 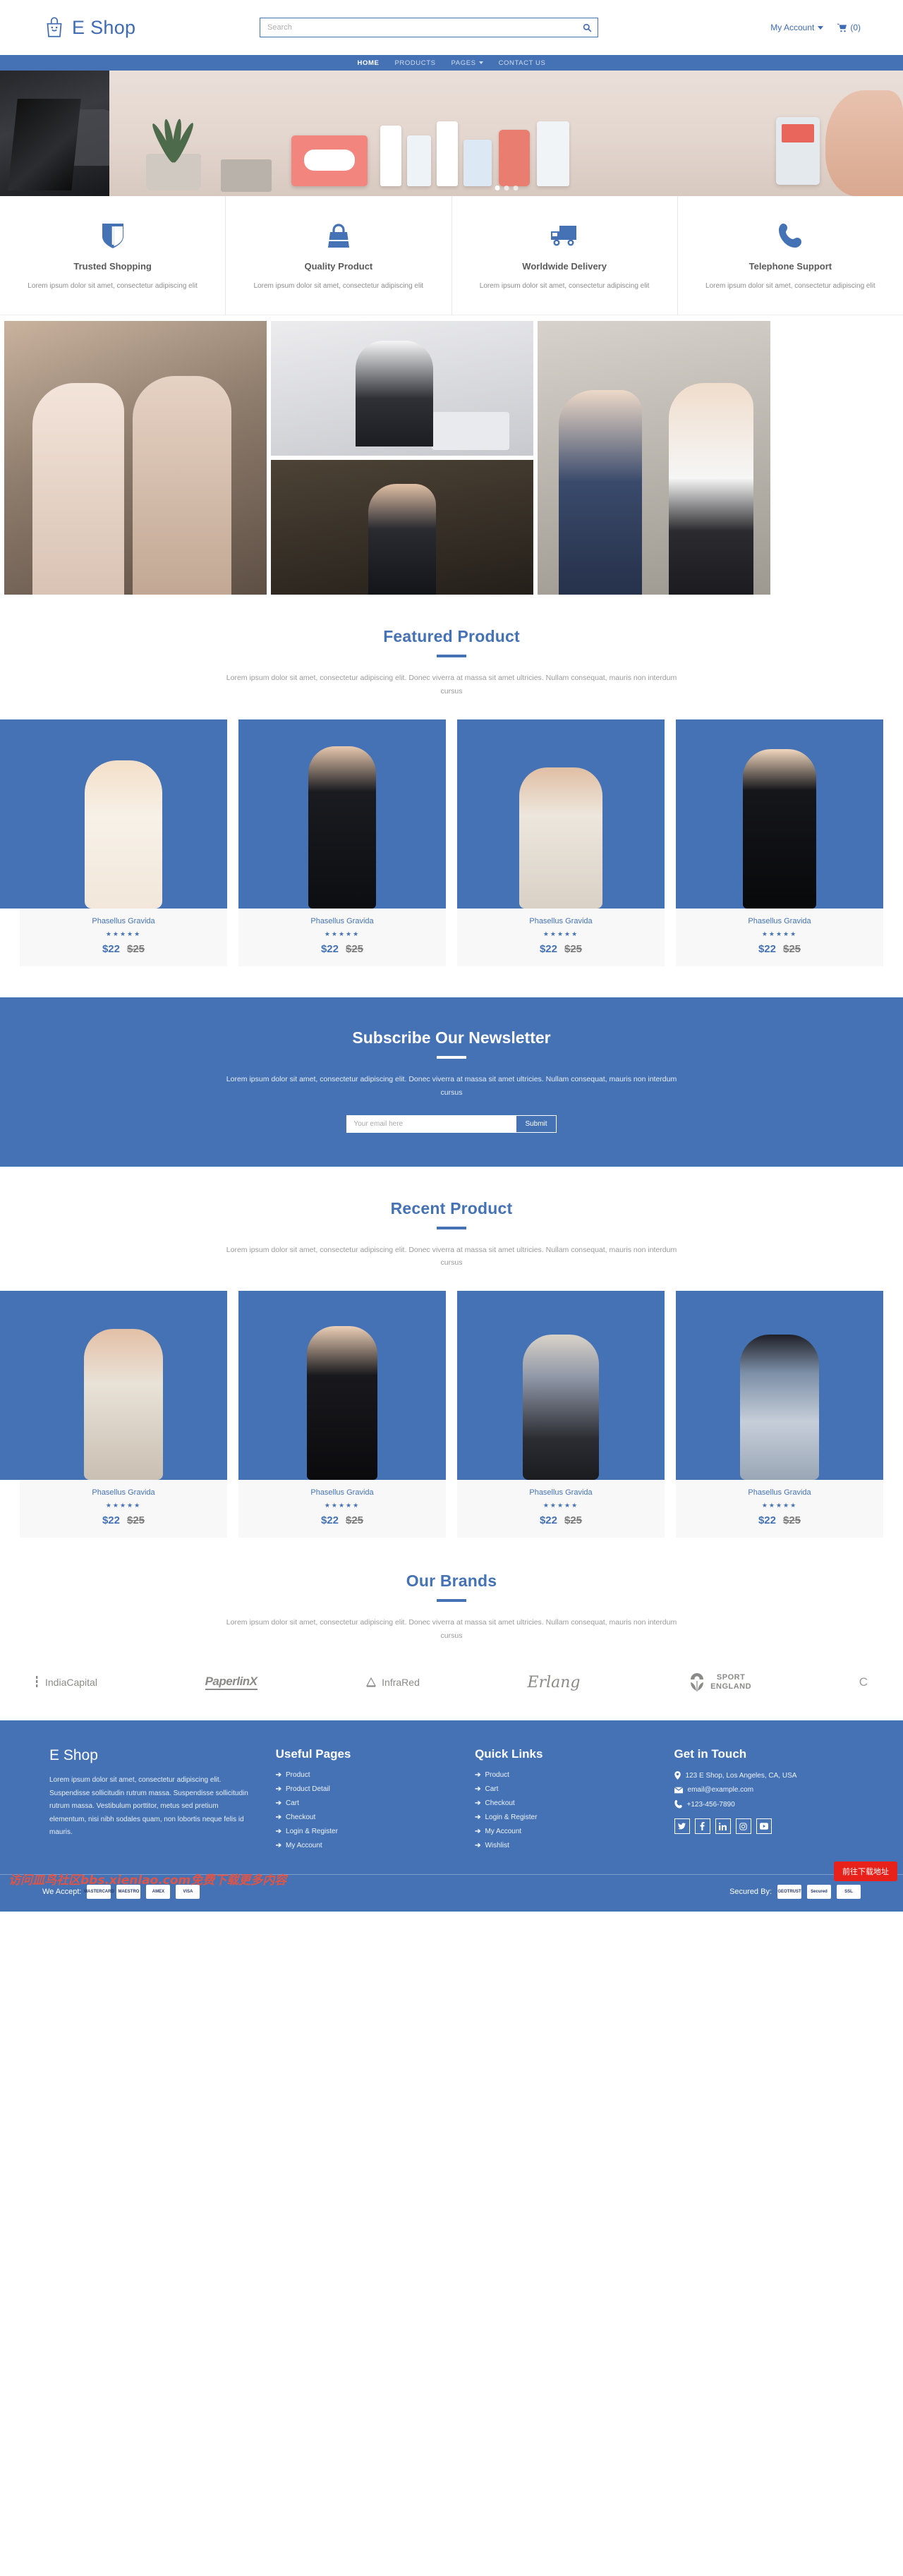 I want to click on newsletter-form: Submit, so click(x=451, y=1123).